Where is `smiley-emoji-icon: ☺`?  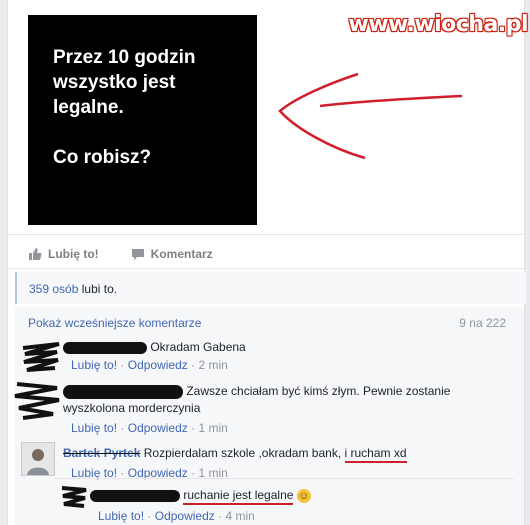 smiley-emoji-icon: ☺ is located at coordinates (303, 495).